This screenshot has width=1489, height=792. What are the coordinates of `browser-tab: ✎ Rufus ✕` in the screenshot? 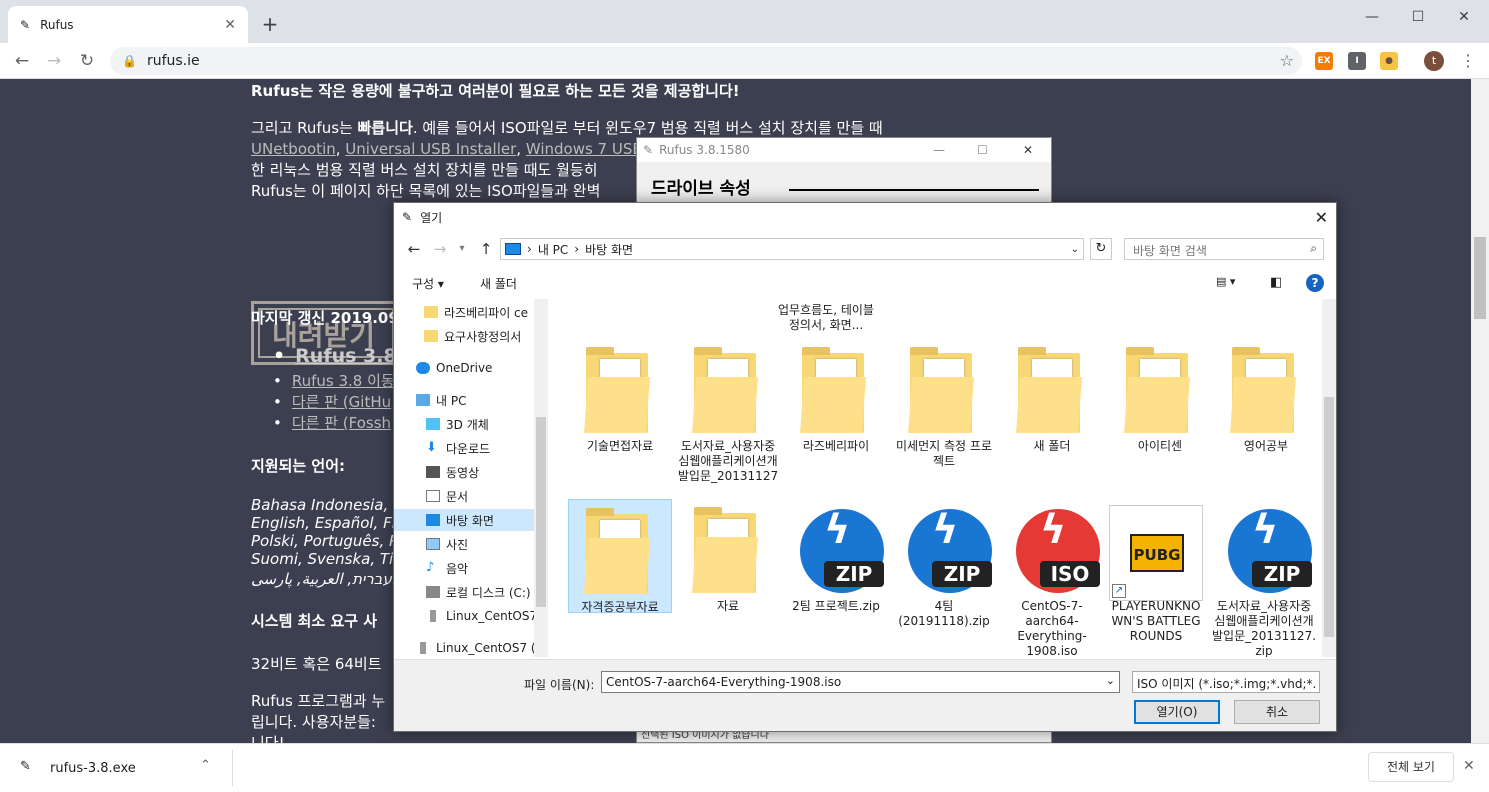 It's located at (128, 24).